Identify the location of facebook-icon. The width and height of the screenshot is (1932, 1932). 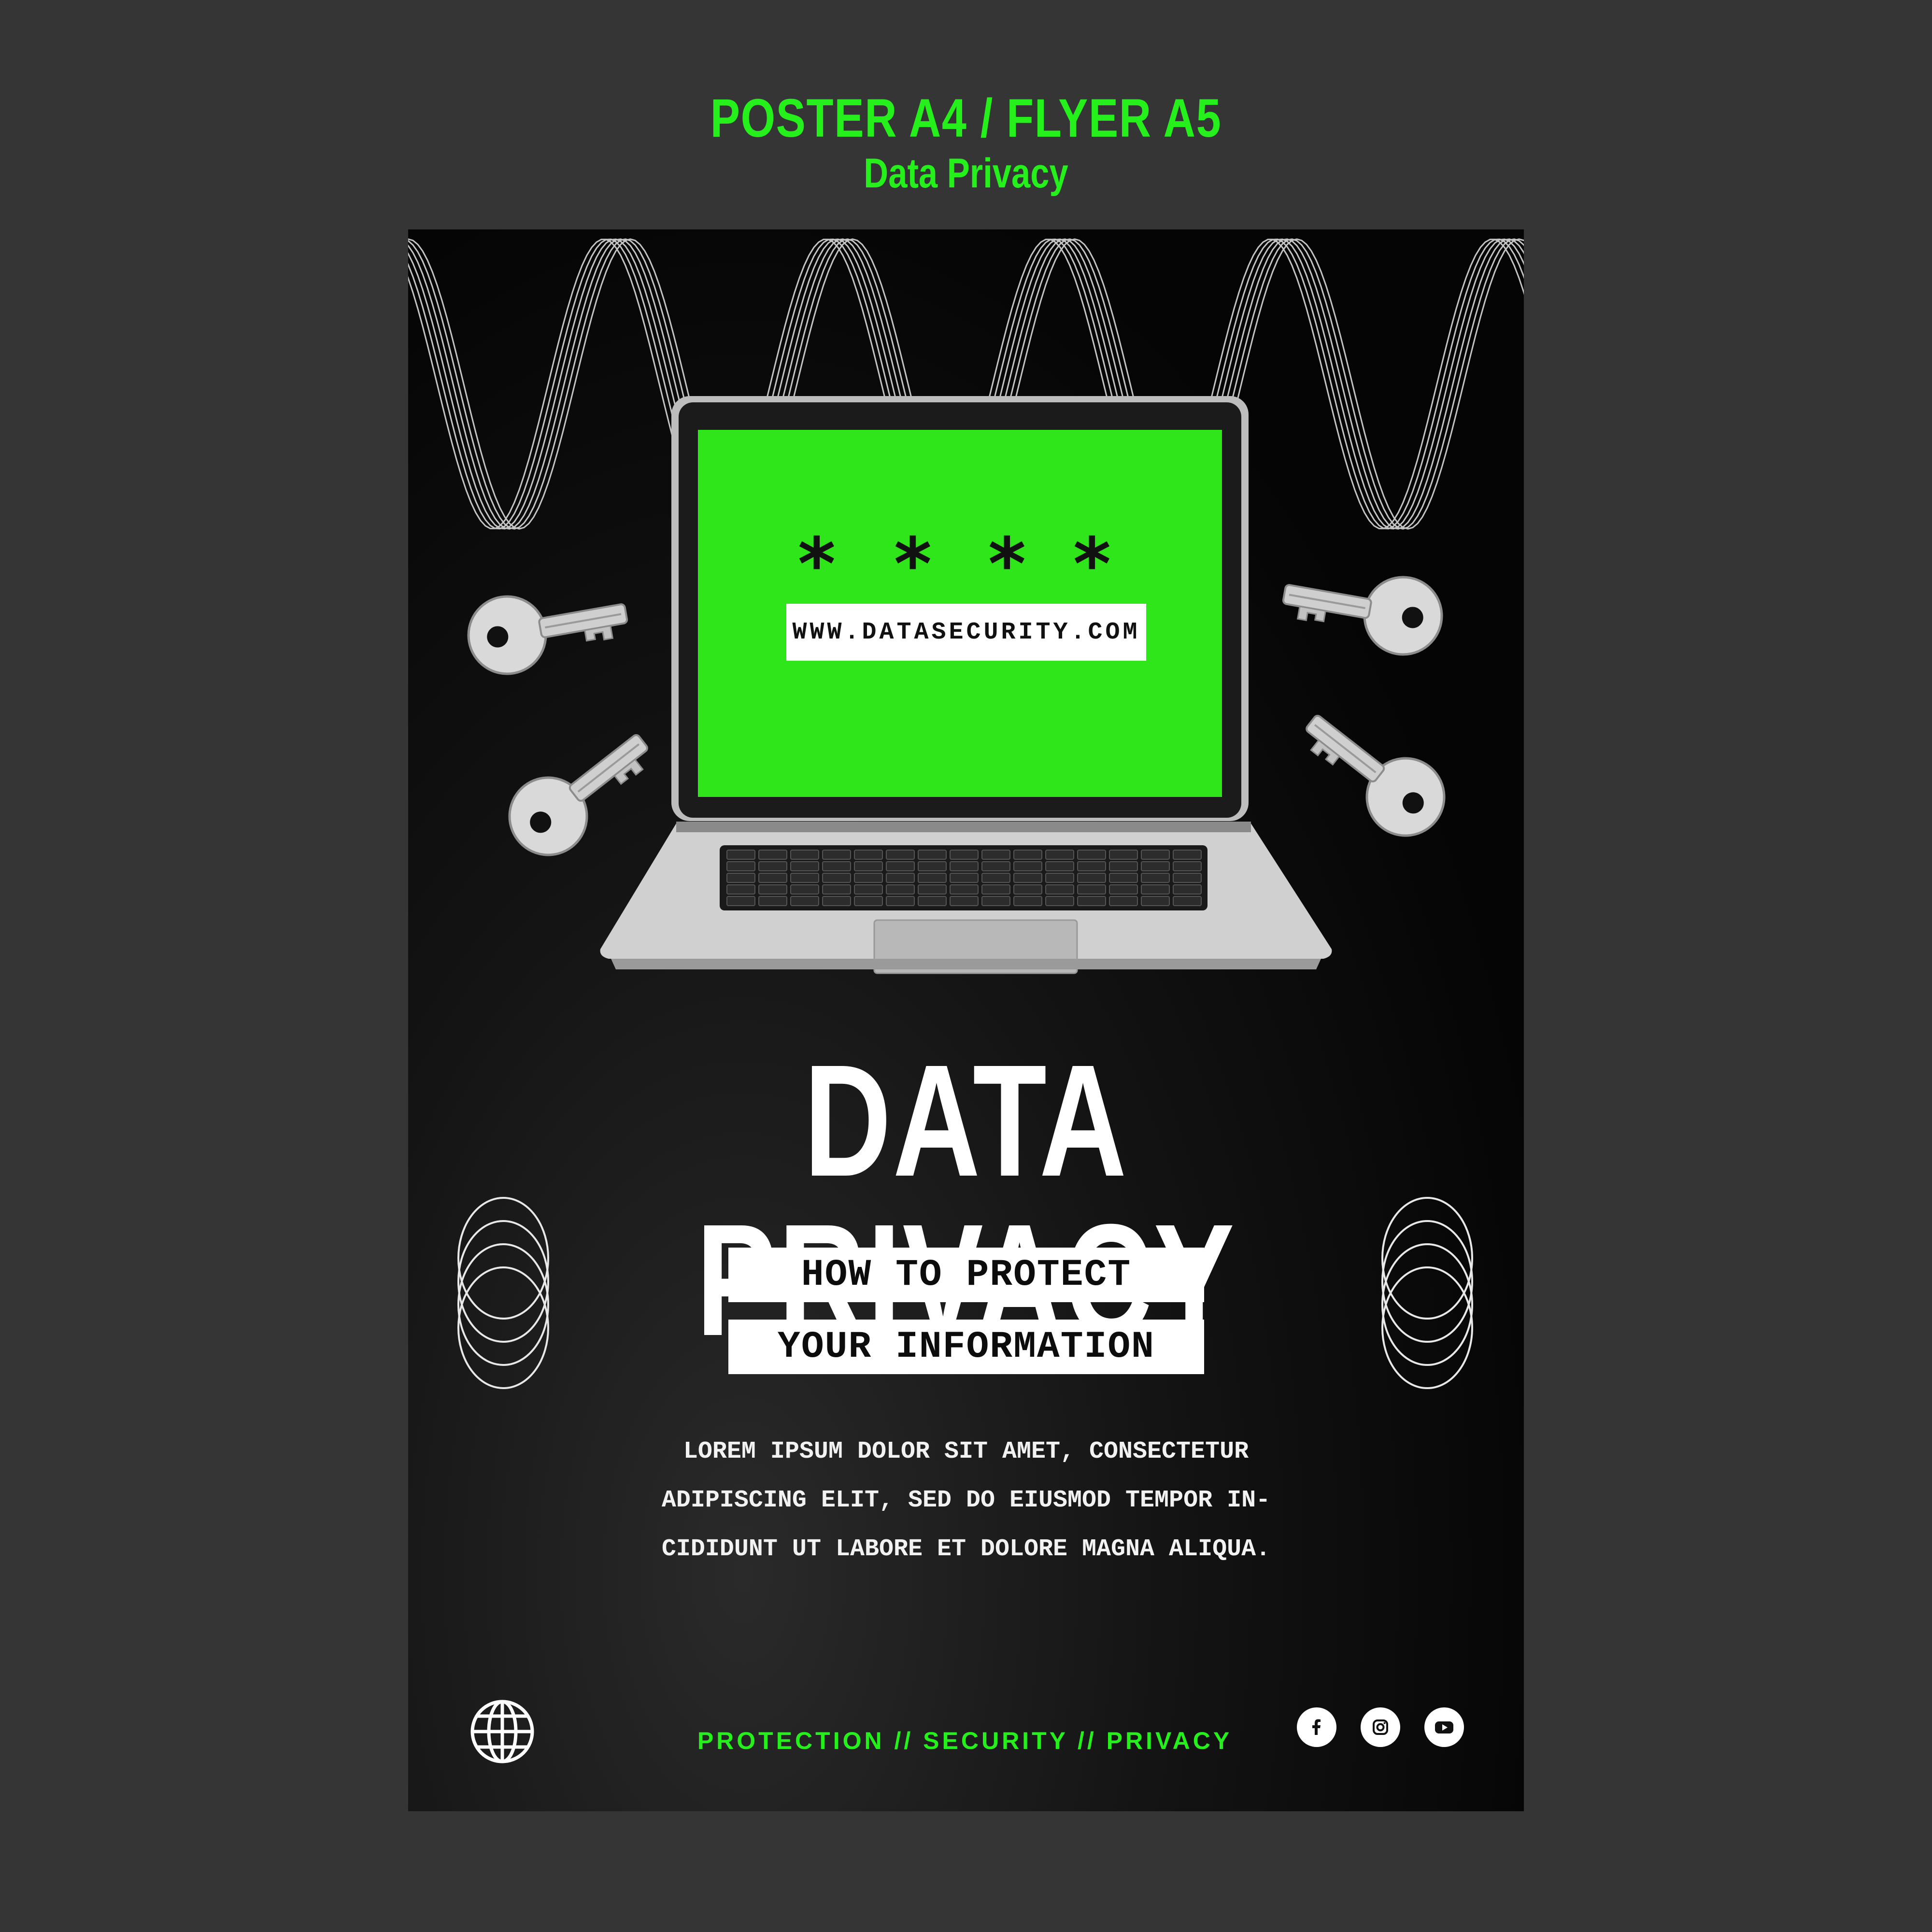
(1316, 1727).